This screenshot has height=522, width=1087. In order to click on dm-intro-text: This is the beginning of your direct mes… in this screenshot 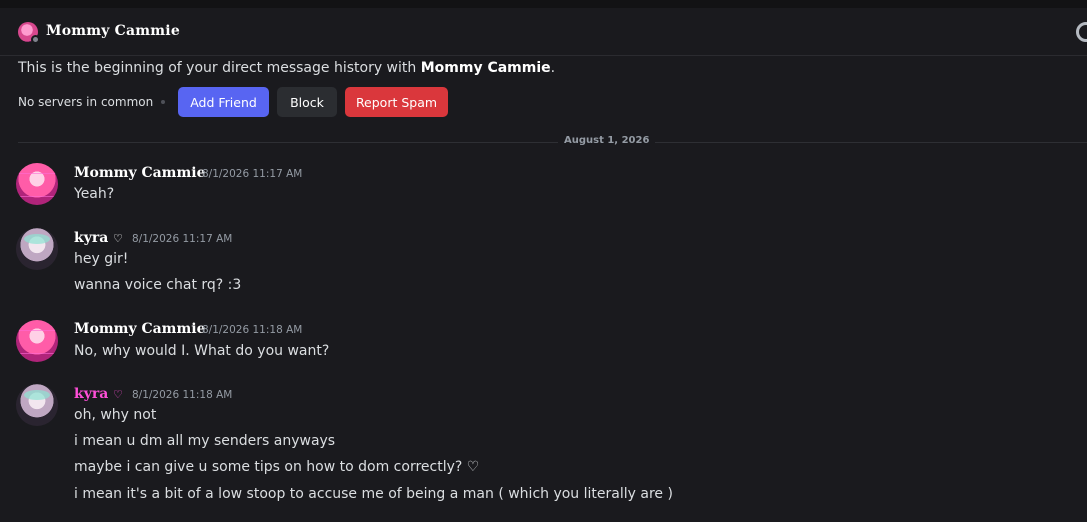, I will do `click(286, 68)`.